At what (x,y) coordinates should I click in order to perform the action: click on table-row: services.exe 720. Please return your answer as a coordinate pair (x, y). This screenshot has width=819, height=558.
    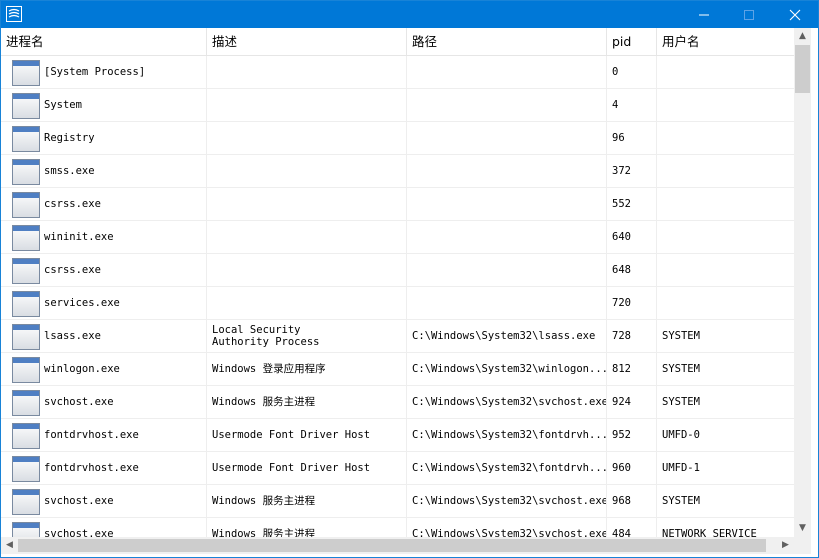
    Looking at the image, I should click on (397, 303).